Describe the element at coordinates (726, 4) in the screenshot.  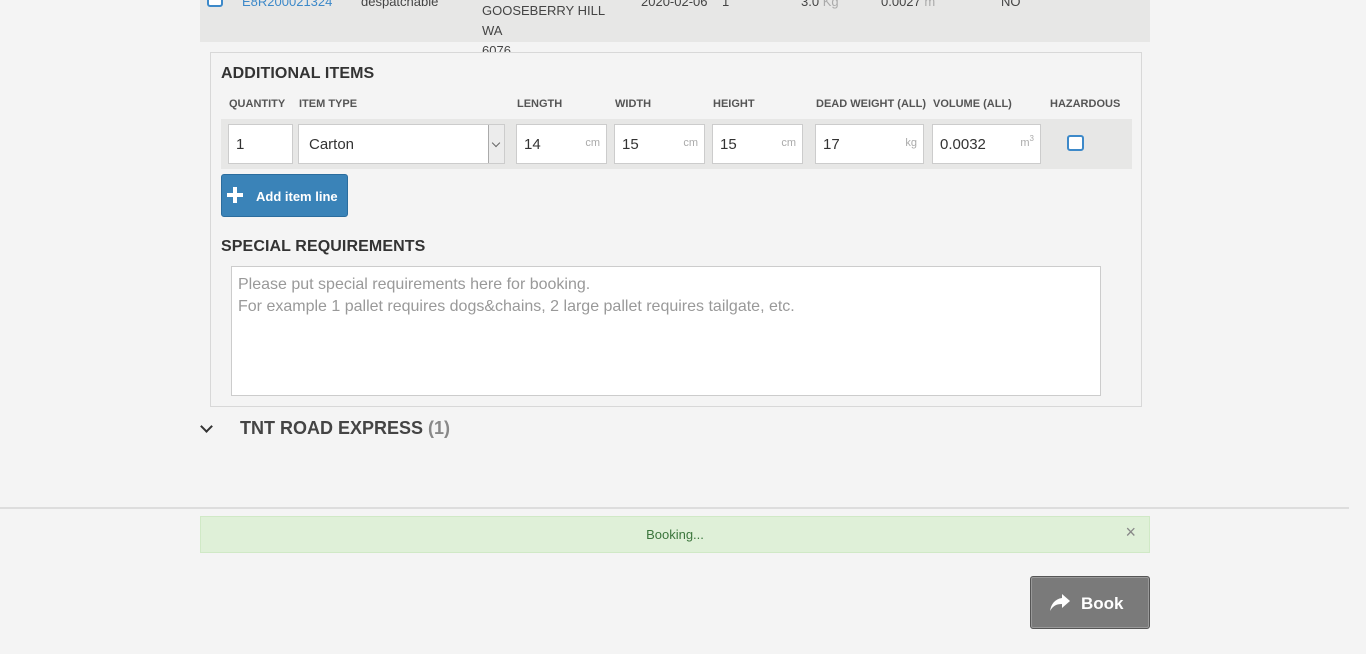
I see `shipment-quantity: 1` at that location.